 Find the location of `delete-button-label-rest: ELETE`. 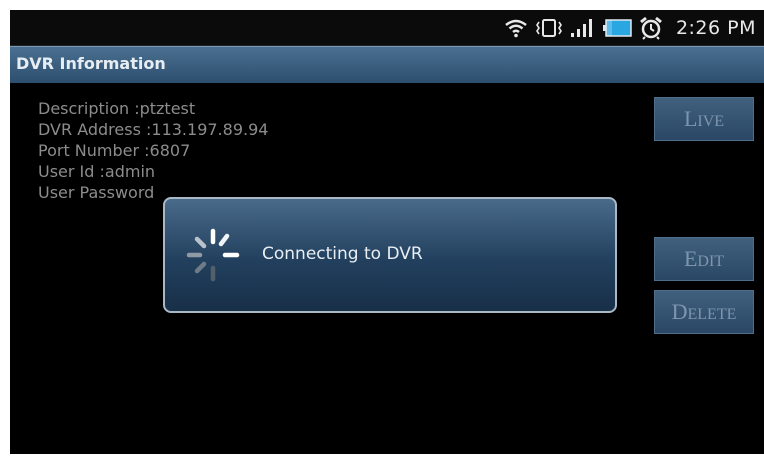

delete-button-label-rest: ELETE is located at coordinates (712, 314).